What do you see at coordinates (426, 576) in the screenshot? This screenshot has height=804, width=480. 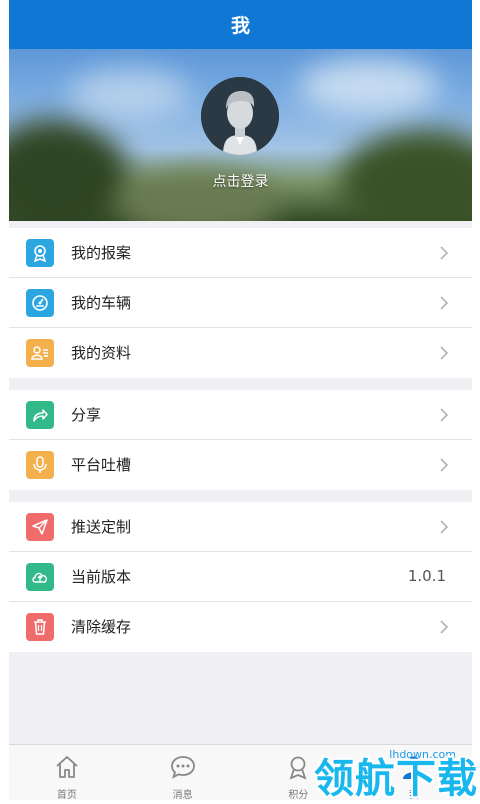 I see `version-number: 1.0.1` at bounding box center [426, 576].